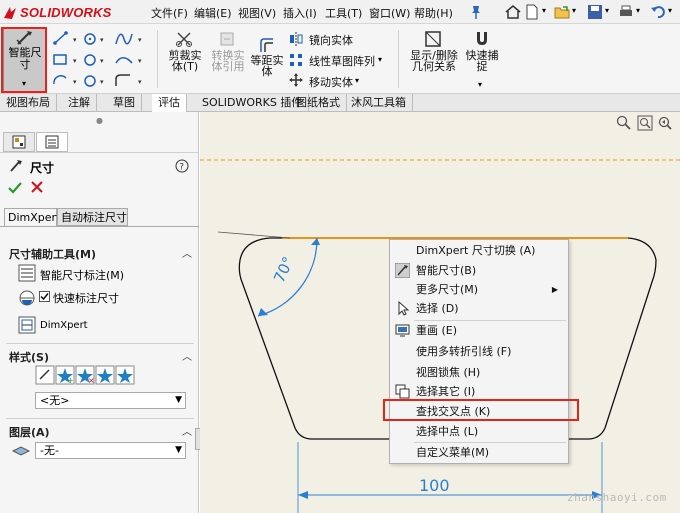 The height and width of the screenshot is (513, 680). What do you see at coordinates (638, 10) in the screenshot?
I see `print-dropdown-icon: ▾` at bounding box center [638, 10].